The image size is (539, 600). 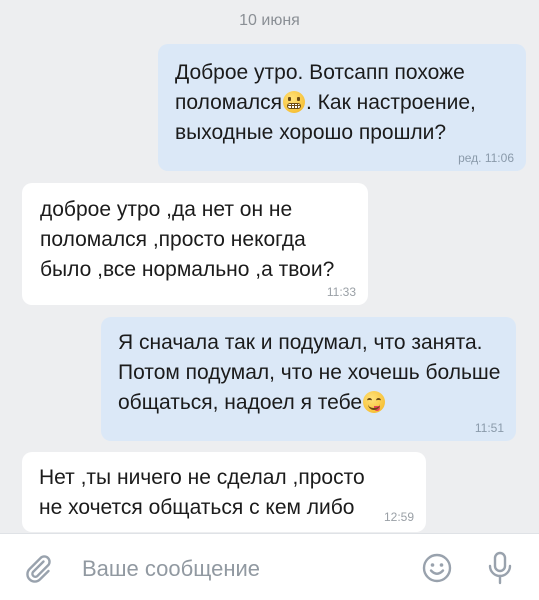 I want to click on message-time: 11:33, so click(x=341, y=292).